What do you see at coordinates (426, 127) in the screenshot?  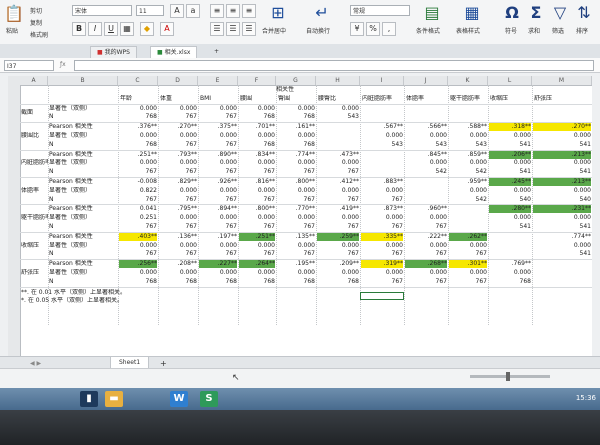 I see `pearson-cell: .566**` at bounding box center [426, 127].